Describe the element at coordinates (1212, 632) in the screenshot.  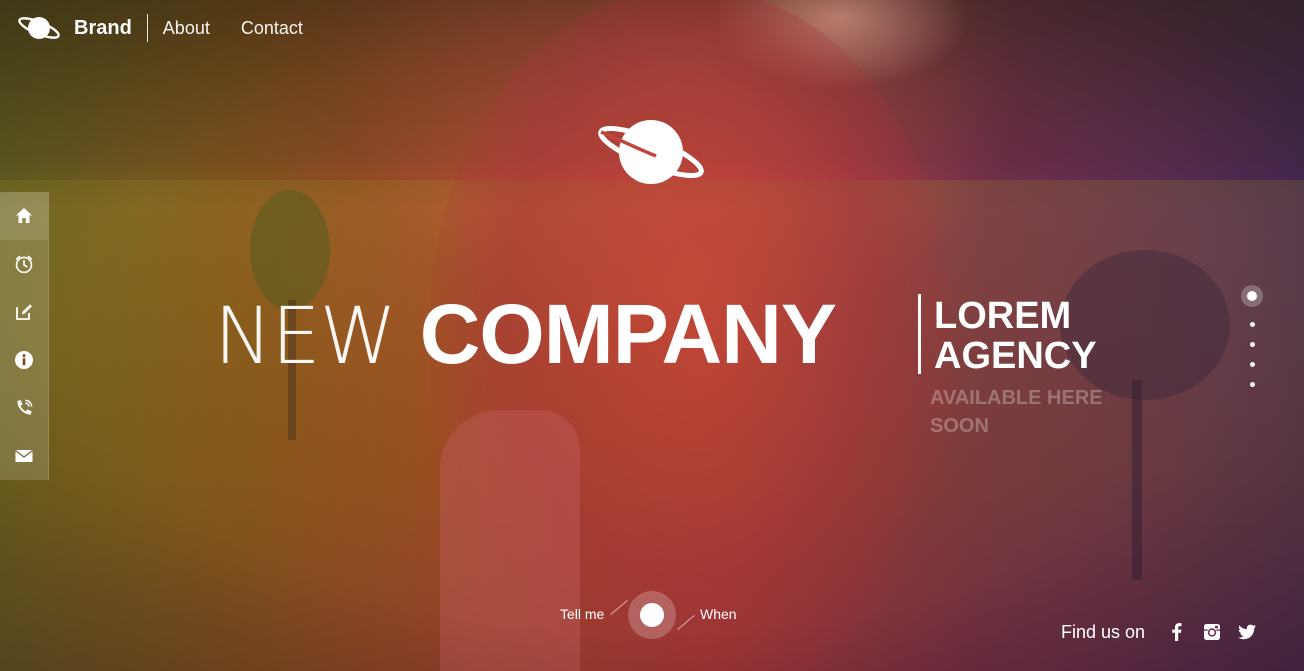
I see `instagram-icon` at that location.